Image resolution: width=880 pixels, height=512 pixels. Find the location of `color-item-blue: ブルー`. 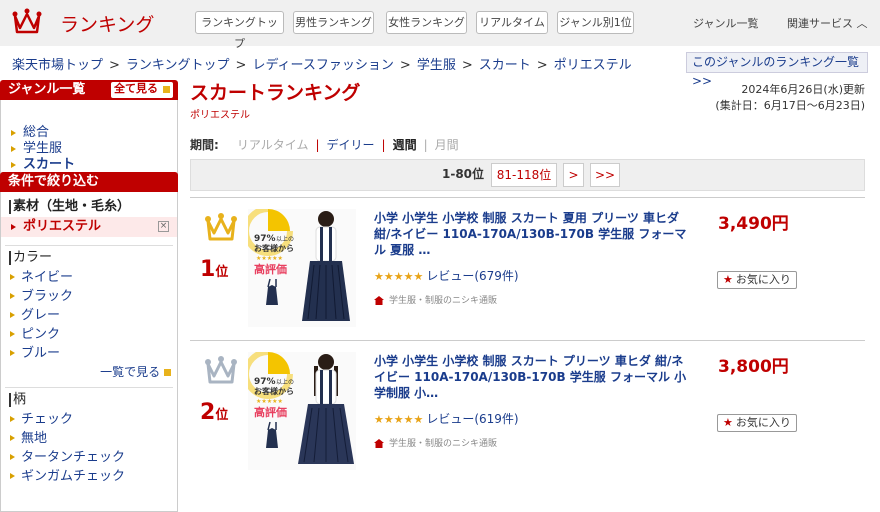

color-item-blue: ブルー is located at coordinates (89, 353).